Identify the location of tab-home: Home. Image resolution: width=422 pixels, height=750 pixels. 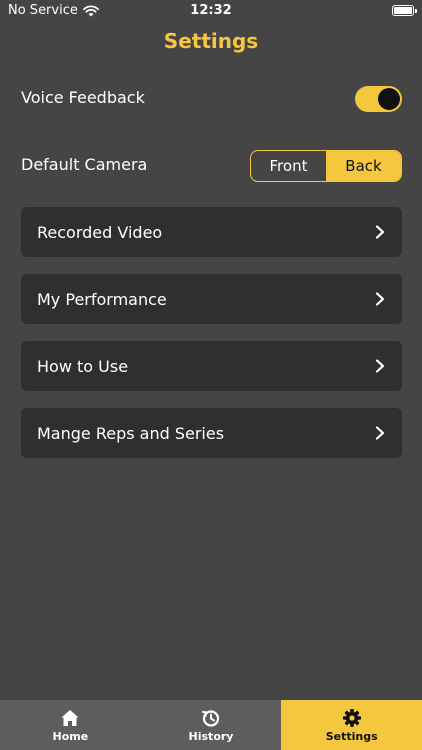
(70, 725).